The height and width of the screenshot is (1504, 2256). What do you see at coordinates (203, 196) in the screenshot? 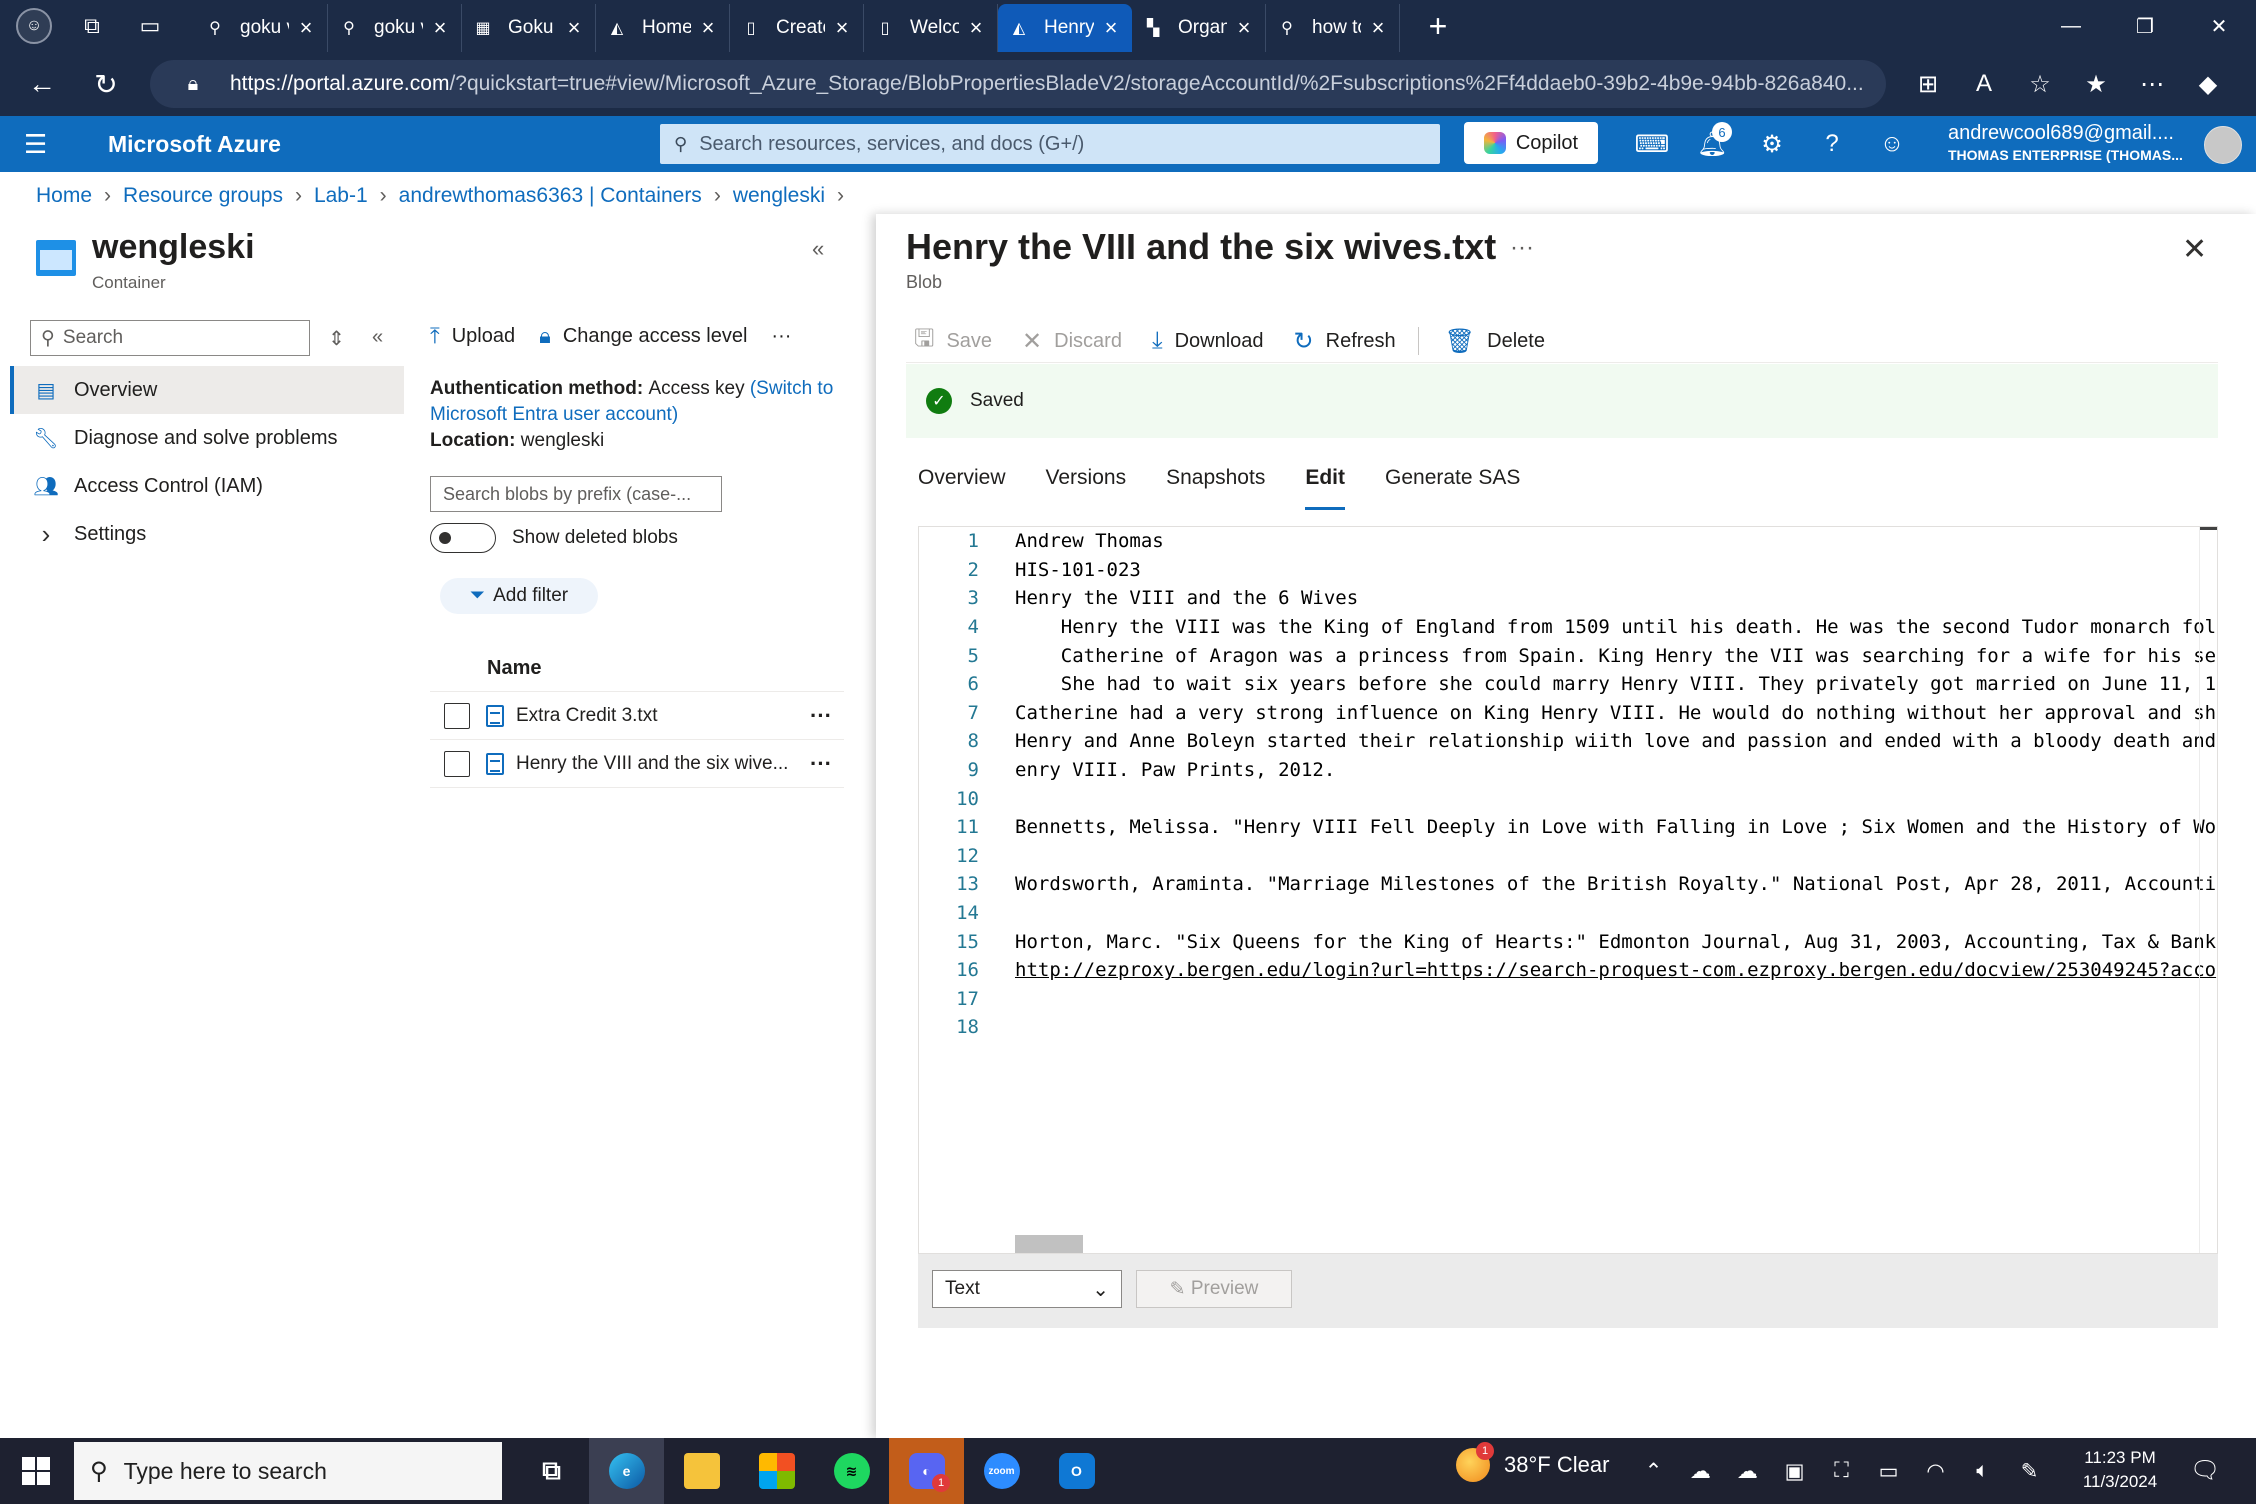
I see `breadcrumb-link: Resource groups` at bounding box center [203, 196].